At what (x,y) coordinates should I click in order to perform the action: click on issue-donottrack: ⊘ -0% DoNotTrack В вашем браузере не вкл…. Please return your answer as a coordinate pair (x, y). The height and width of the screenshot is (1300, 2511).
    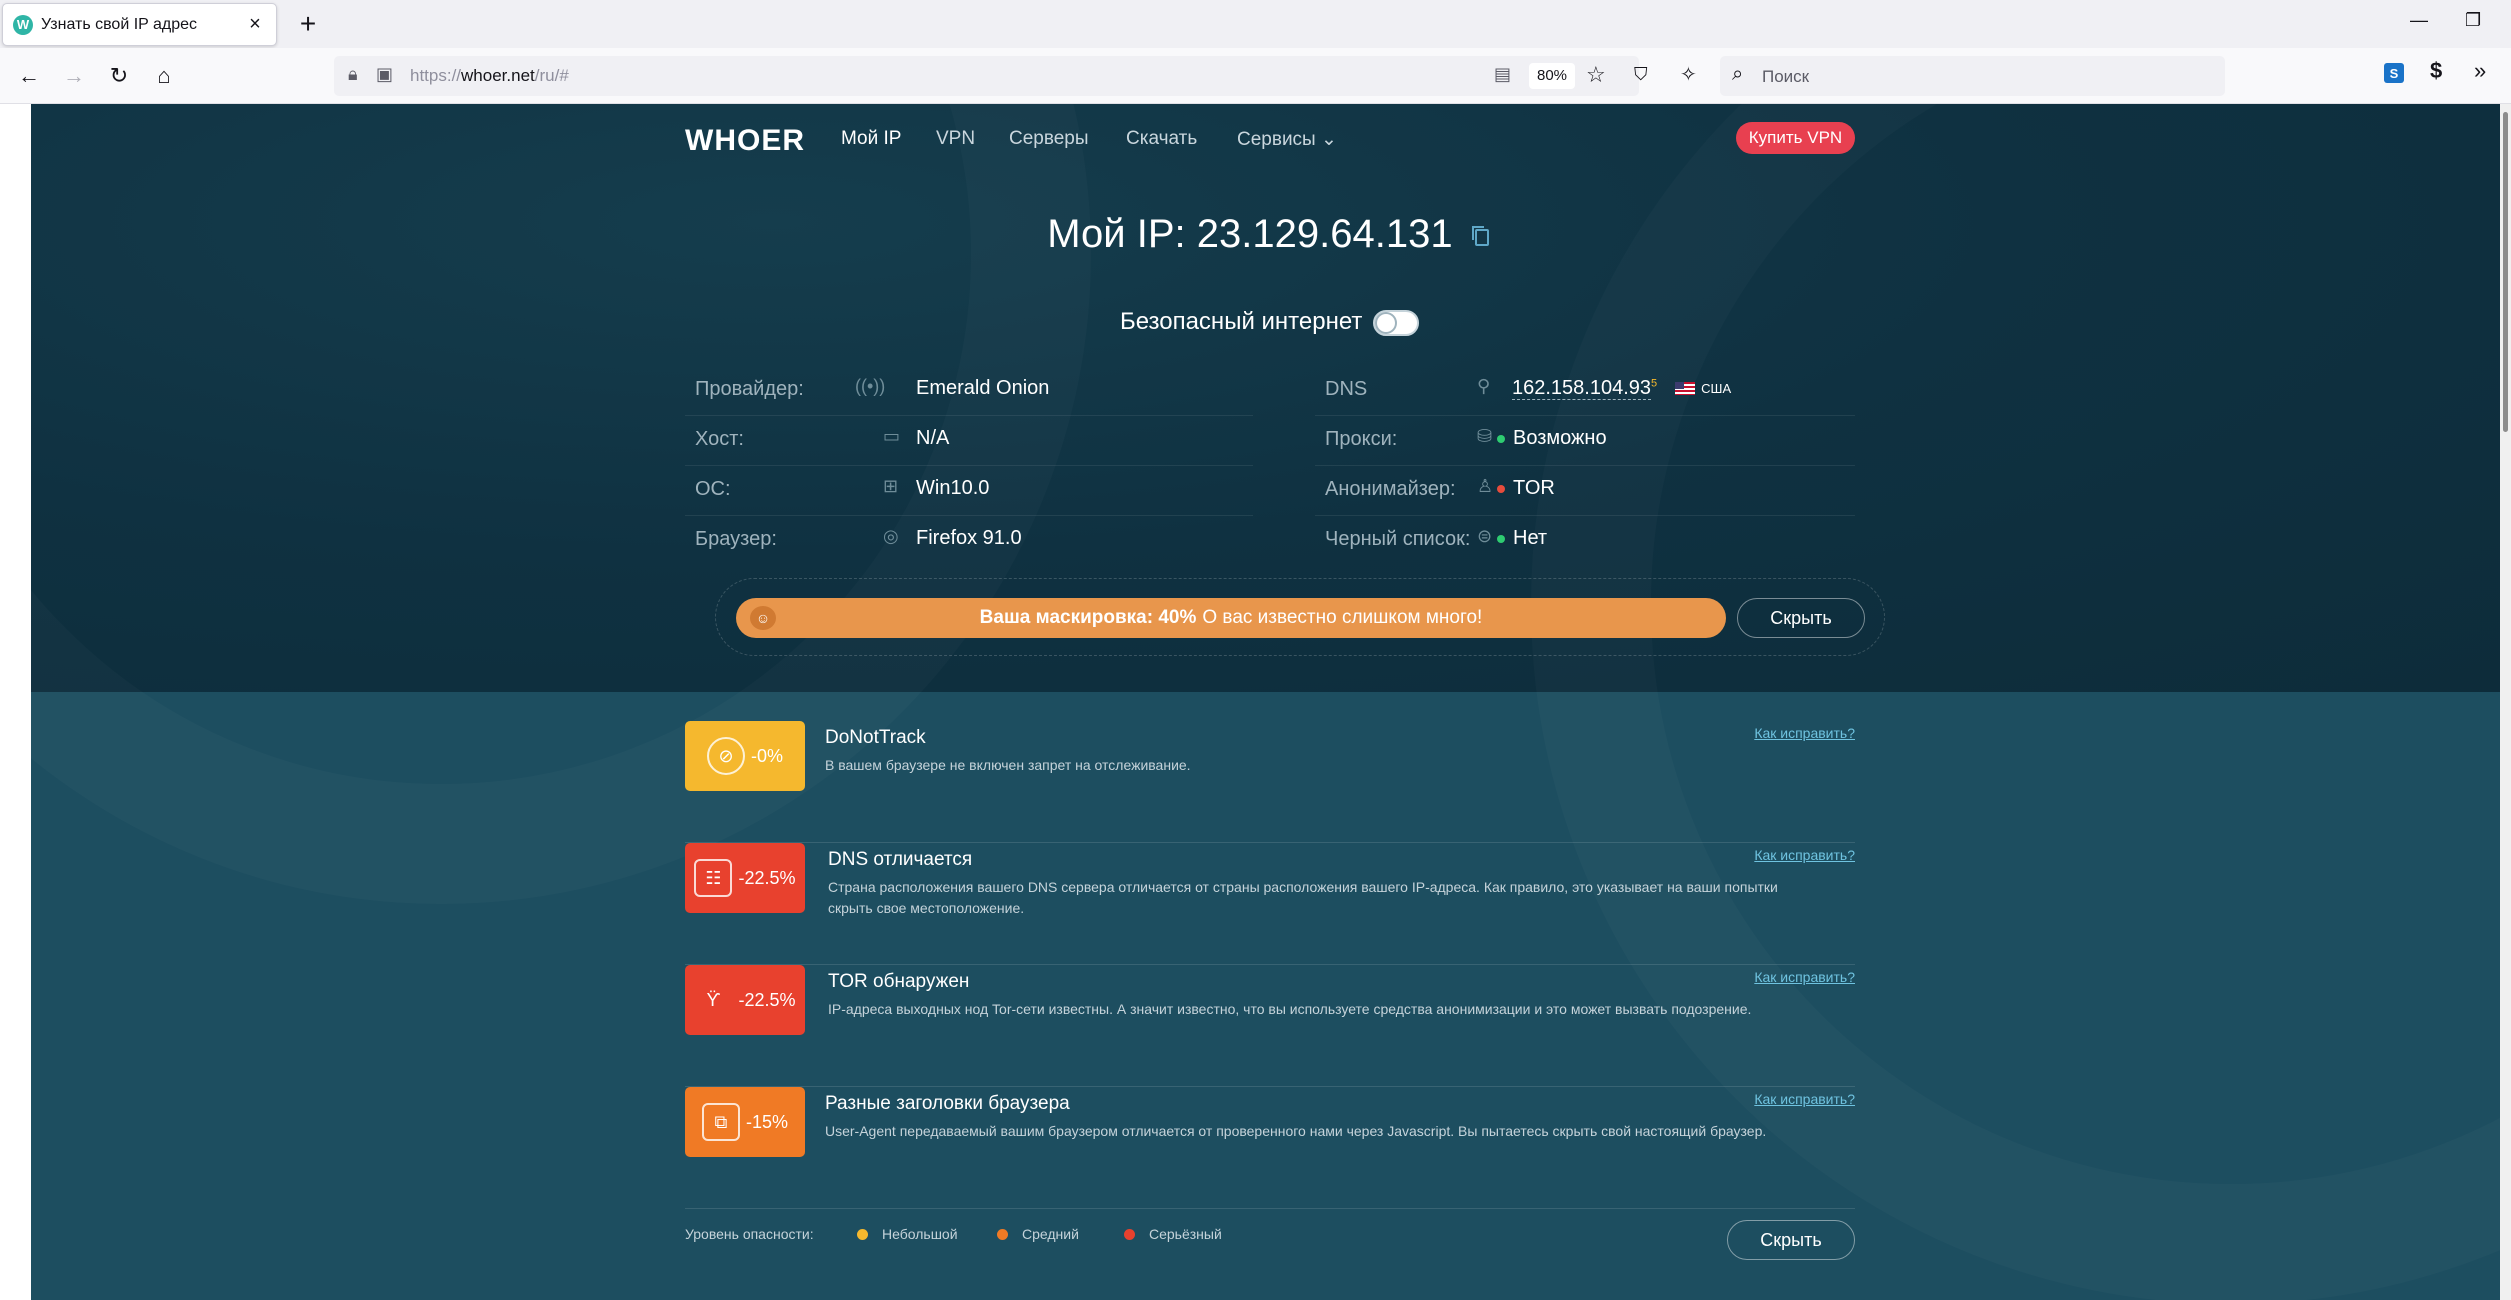
    Looking at the image, I should click on (1270, 782).